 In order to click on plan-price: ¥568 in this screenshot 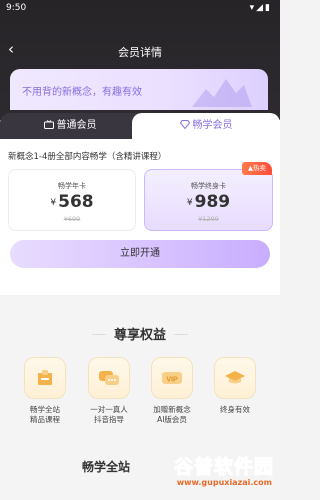, I will do `click(72, 202)`.